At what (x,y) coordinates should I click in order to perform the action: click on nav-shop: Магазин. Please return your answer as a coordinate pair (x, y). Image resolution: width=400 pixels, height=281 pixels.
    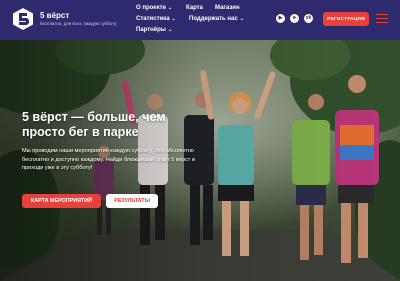
    Looking at the image, I should click on (227, 8).